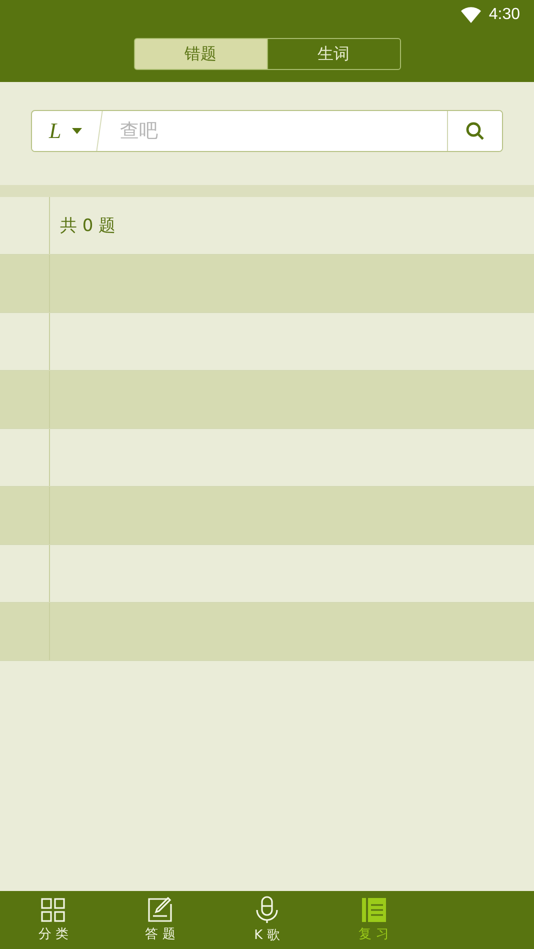  Describe the element at coordinates (77, 131) in the screenshot. I see `caret-icon` at that location.